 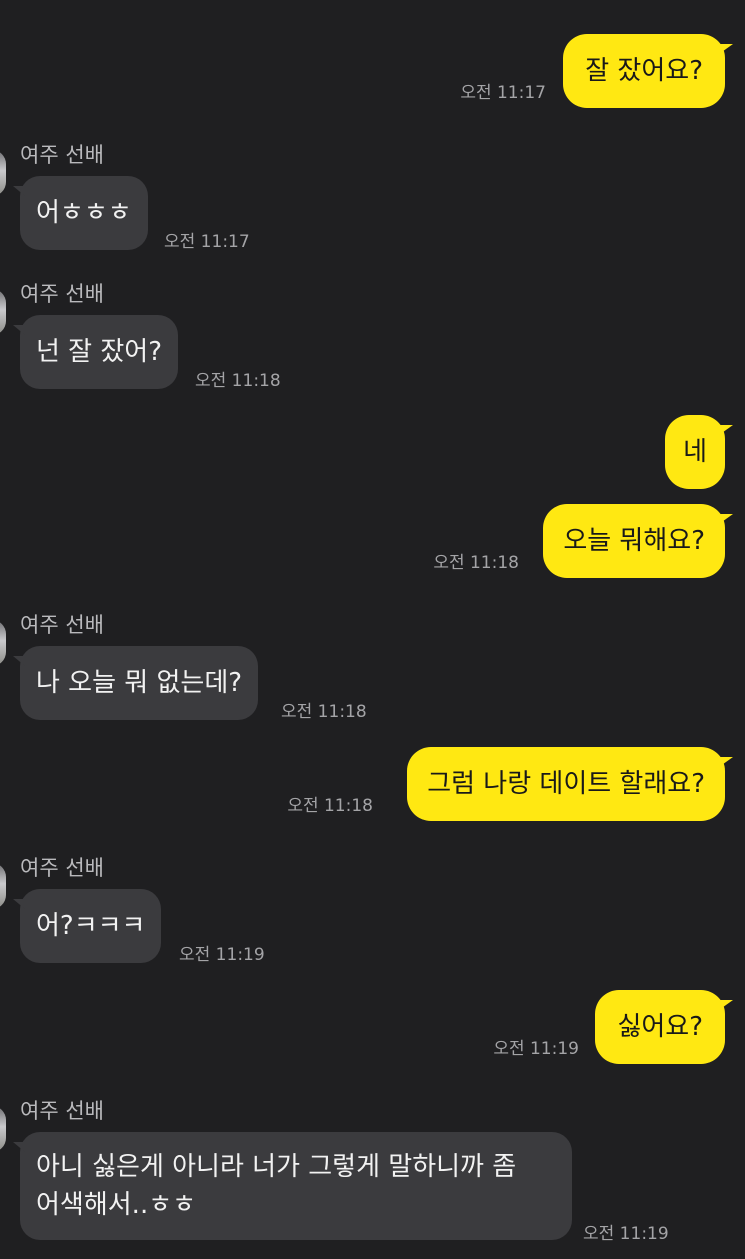 What do you see at coordinates (638, 541) in the screenshot?
I see `message-bubble: 오늘 뭐해요?` at bounding box center [638, 541].